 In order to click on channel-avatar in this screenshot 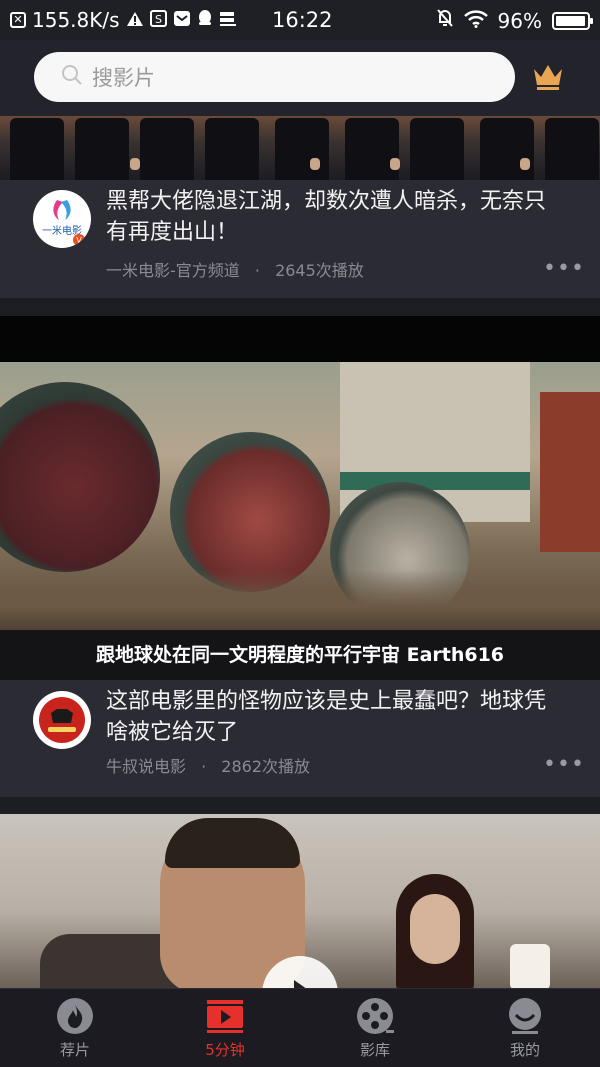, I will do `click(62, 720)`.